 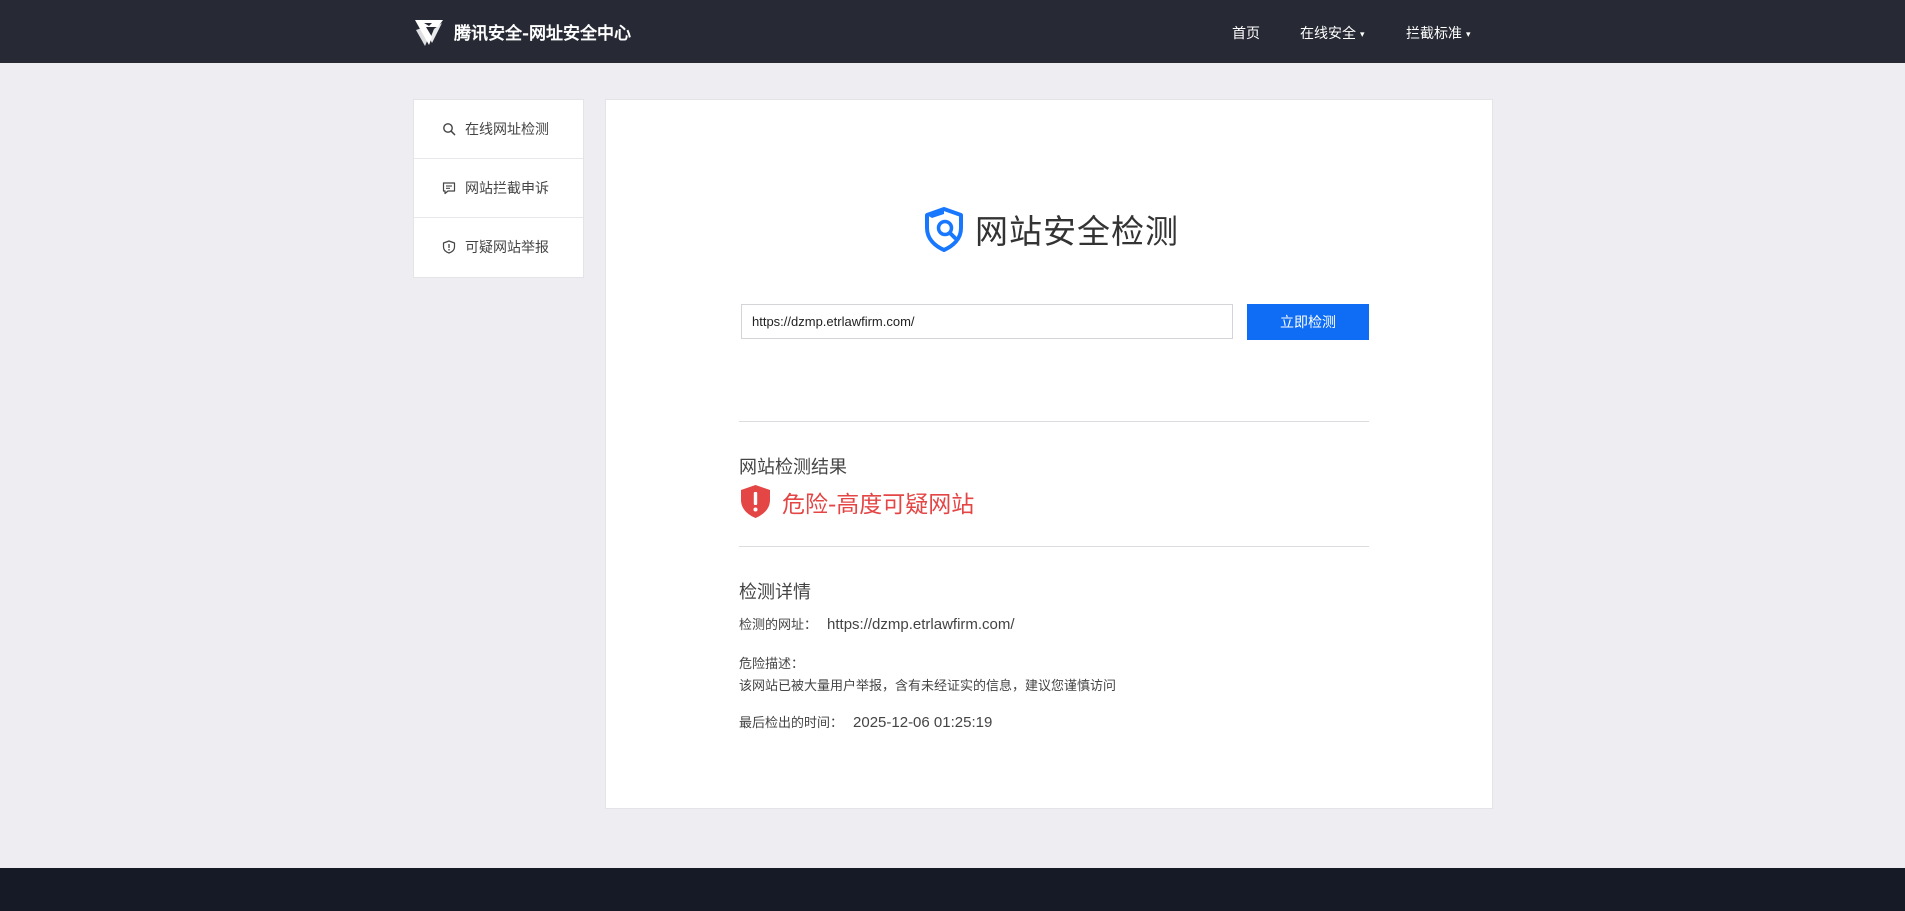 What do you see at coordinates (1077, 231) in the screenshot?
I see `page-title: 网站安全检测` at bounding box center [1077, 231].